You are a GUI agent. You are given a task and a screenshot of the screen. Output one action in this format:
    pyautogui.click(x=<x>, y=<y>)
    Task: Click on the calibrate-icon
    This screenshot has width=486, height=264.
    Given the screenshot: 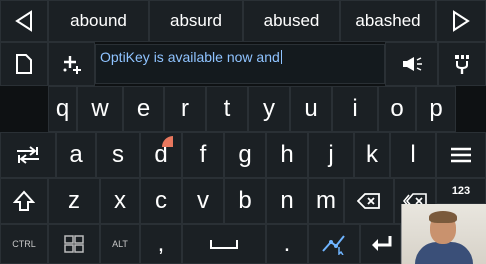 What is the action you would take?
    pyautogui.click(x=462, y=64)
    